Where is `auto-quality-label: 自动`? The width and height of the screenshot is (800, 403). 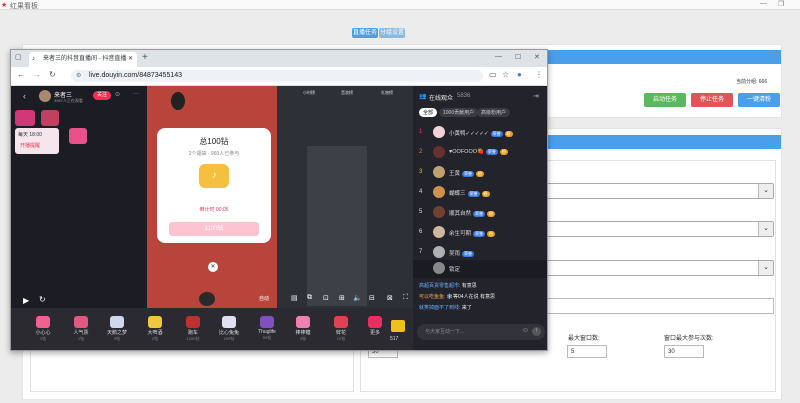 auto-quality-label: 自动 is located at coordinates (264, 298).